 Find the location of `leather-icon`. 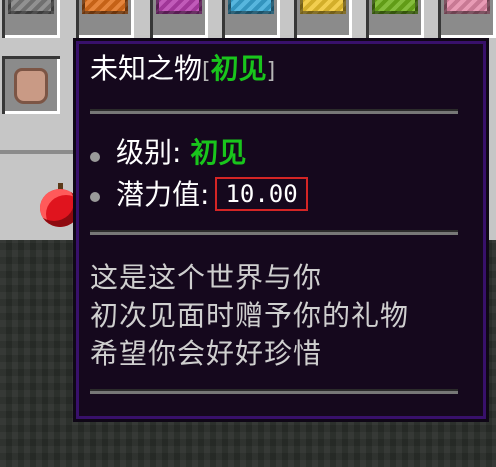

leather-icon is located at coordinates (31, 86).